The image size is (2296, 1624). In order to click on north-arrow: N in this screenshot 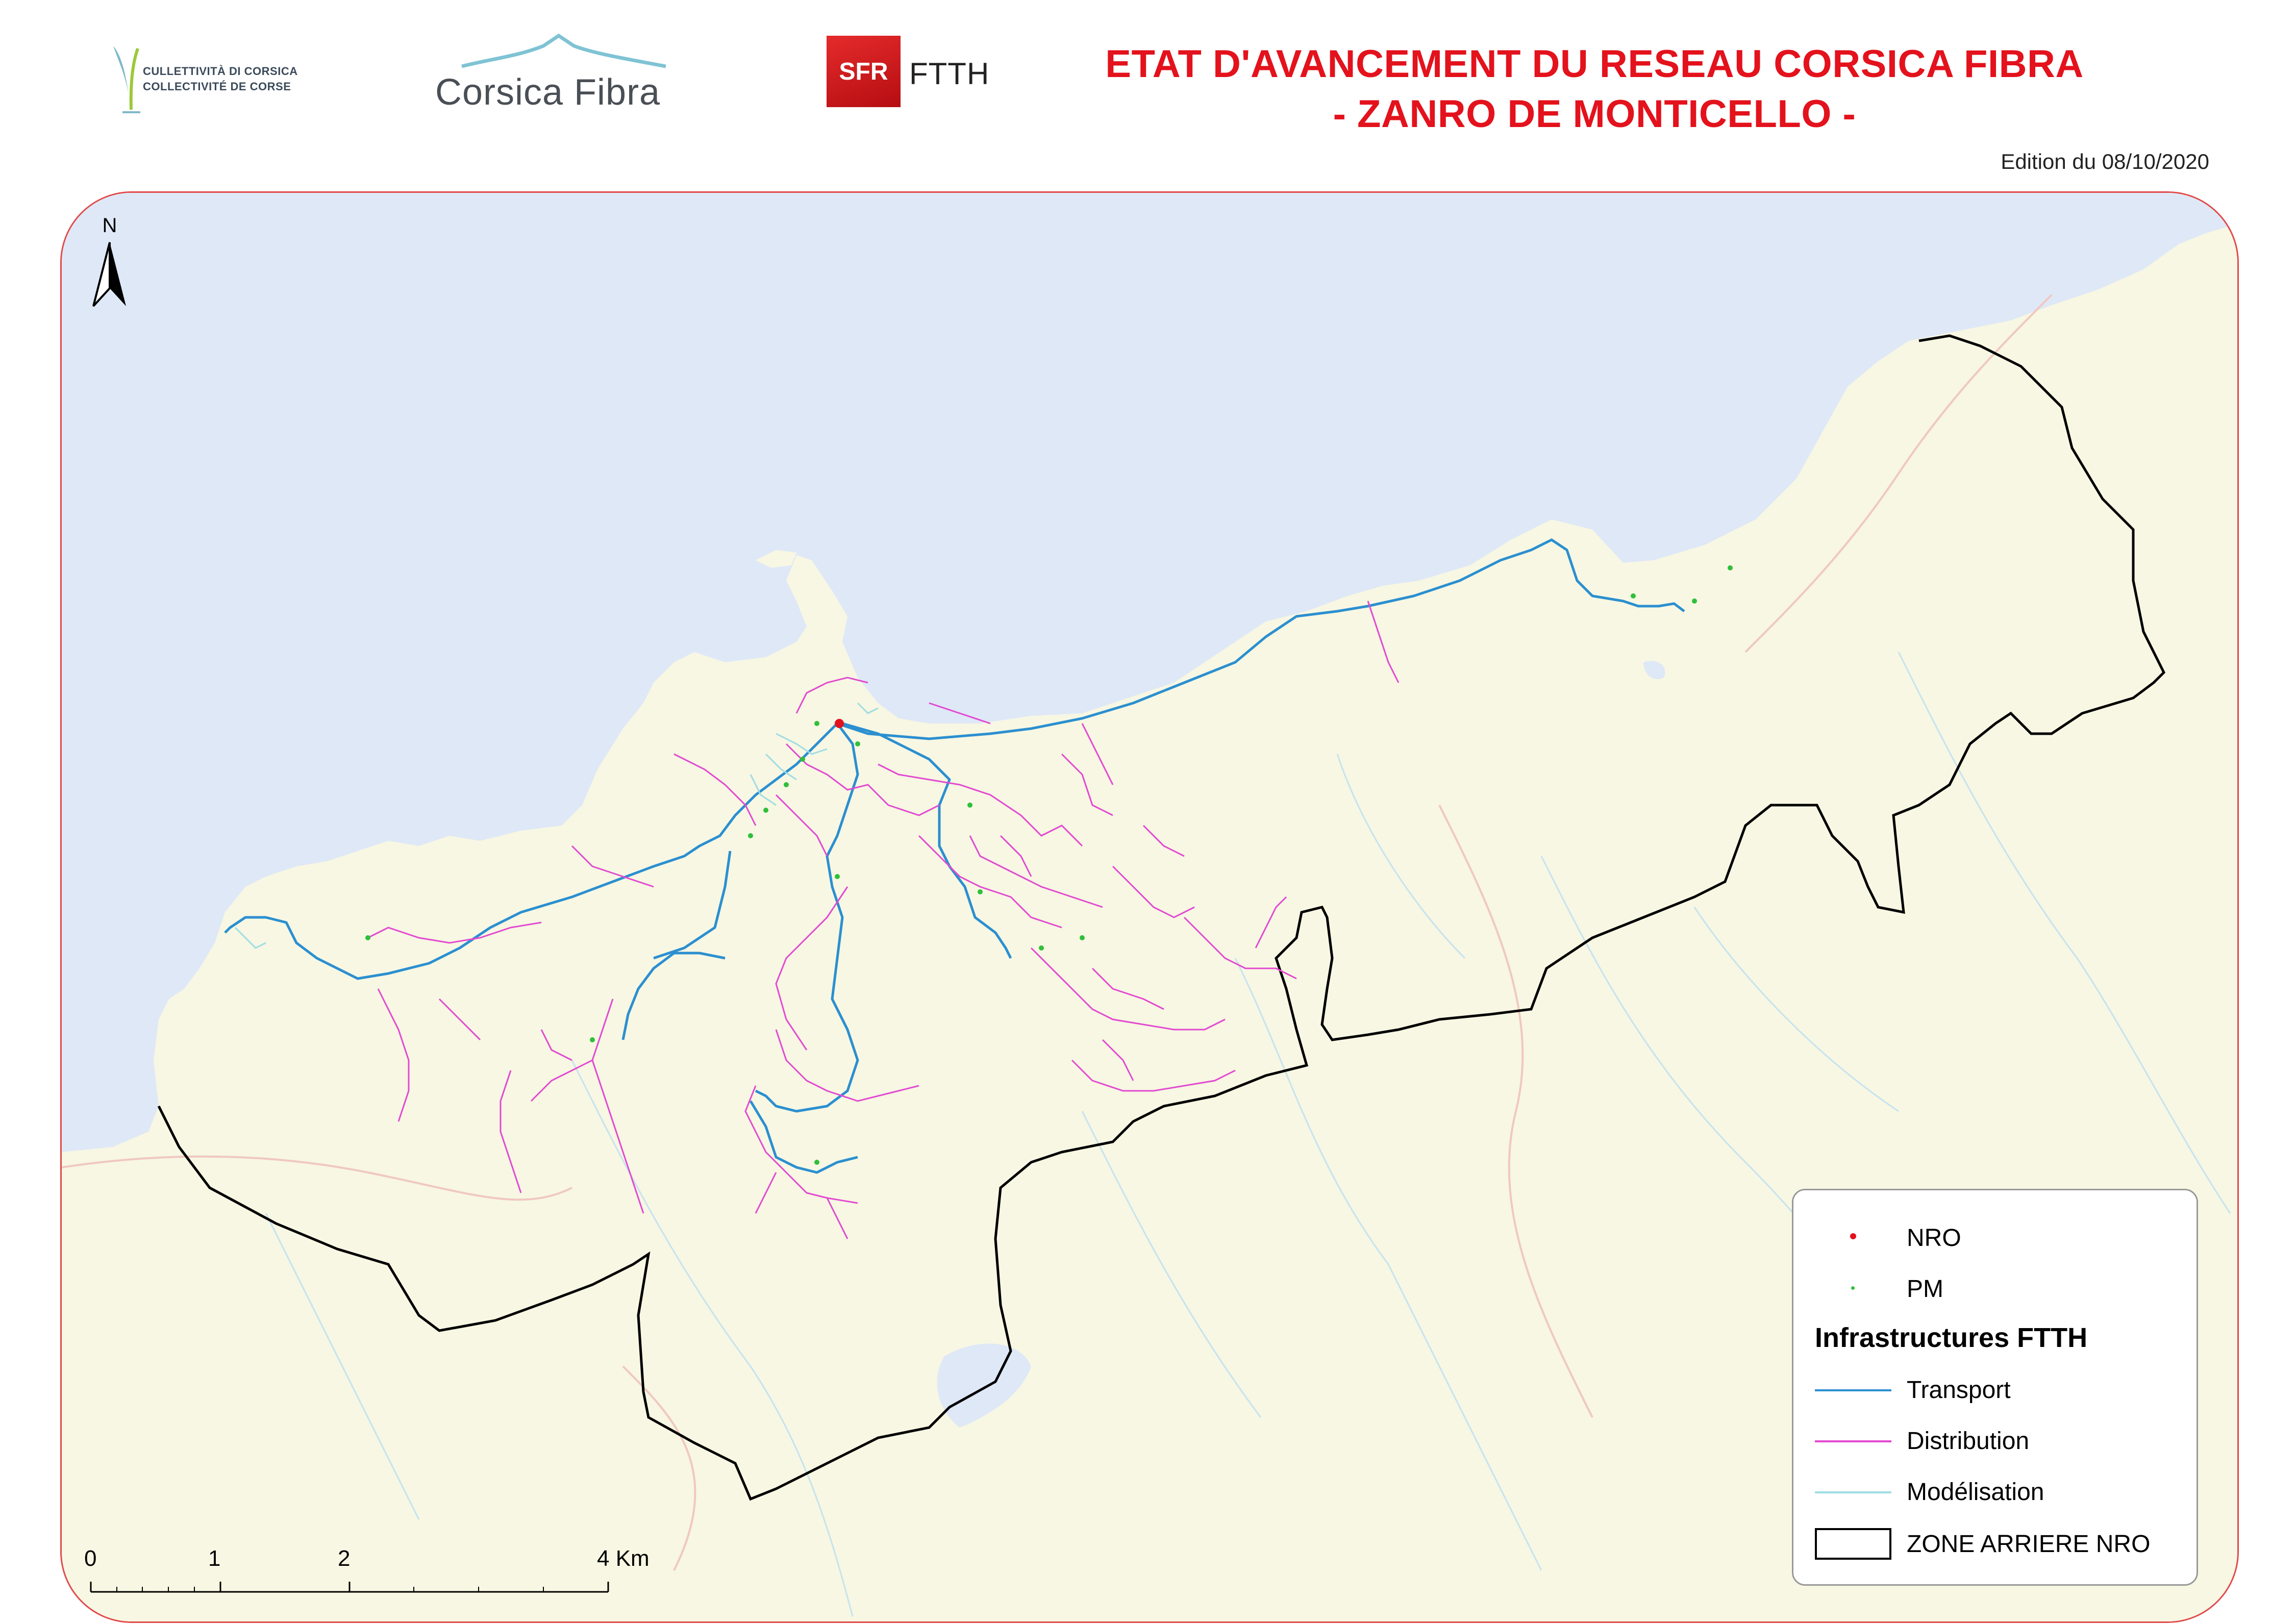, I will do `click(109, 262)`.